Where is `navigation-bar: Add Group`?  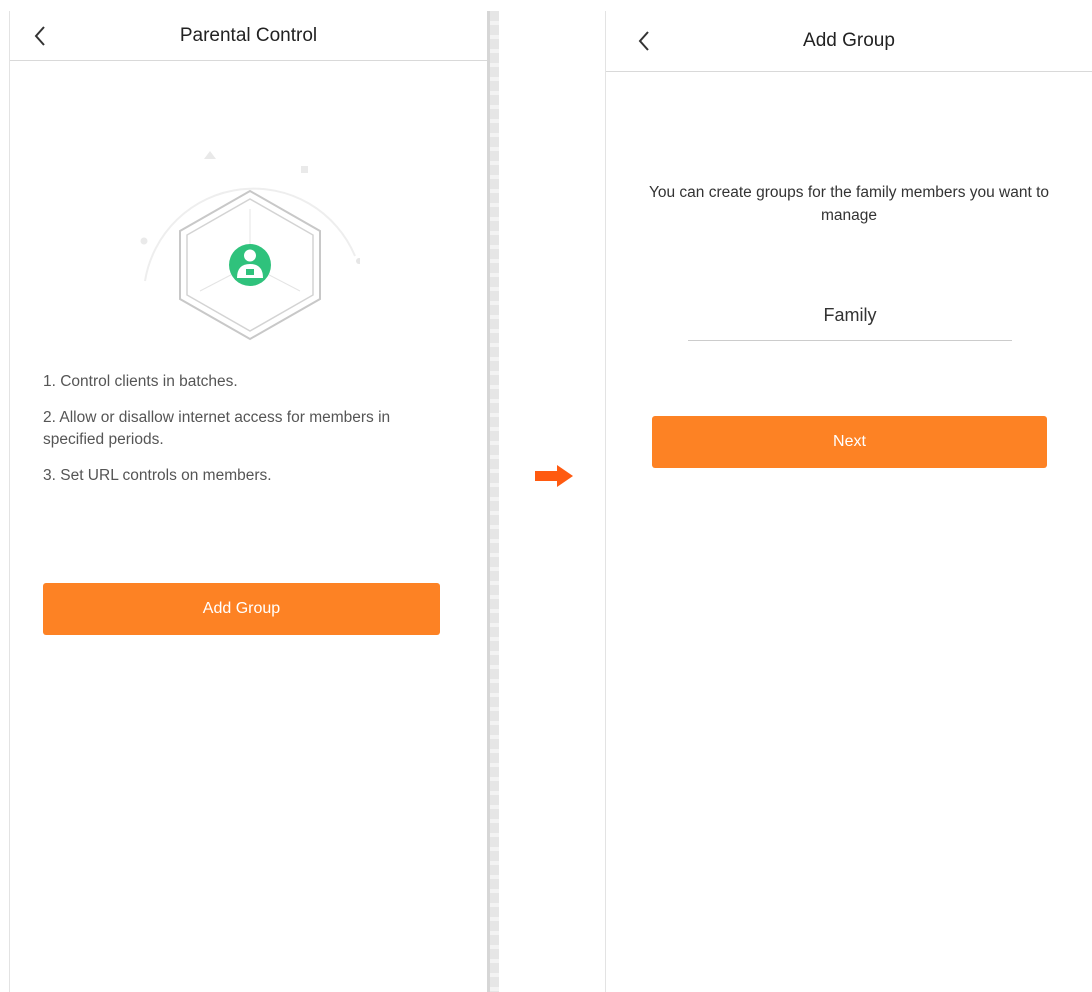 navigation-bar: Add Group is located at coordinates (849, 41).